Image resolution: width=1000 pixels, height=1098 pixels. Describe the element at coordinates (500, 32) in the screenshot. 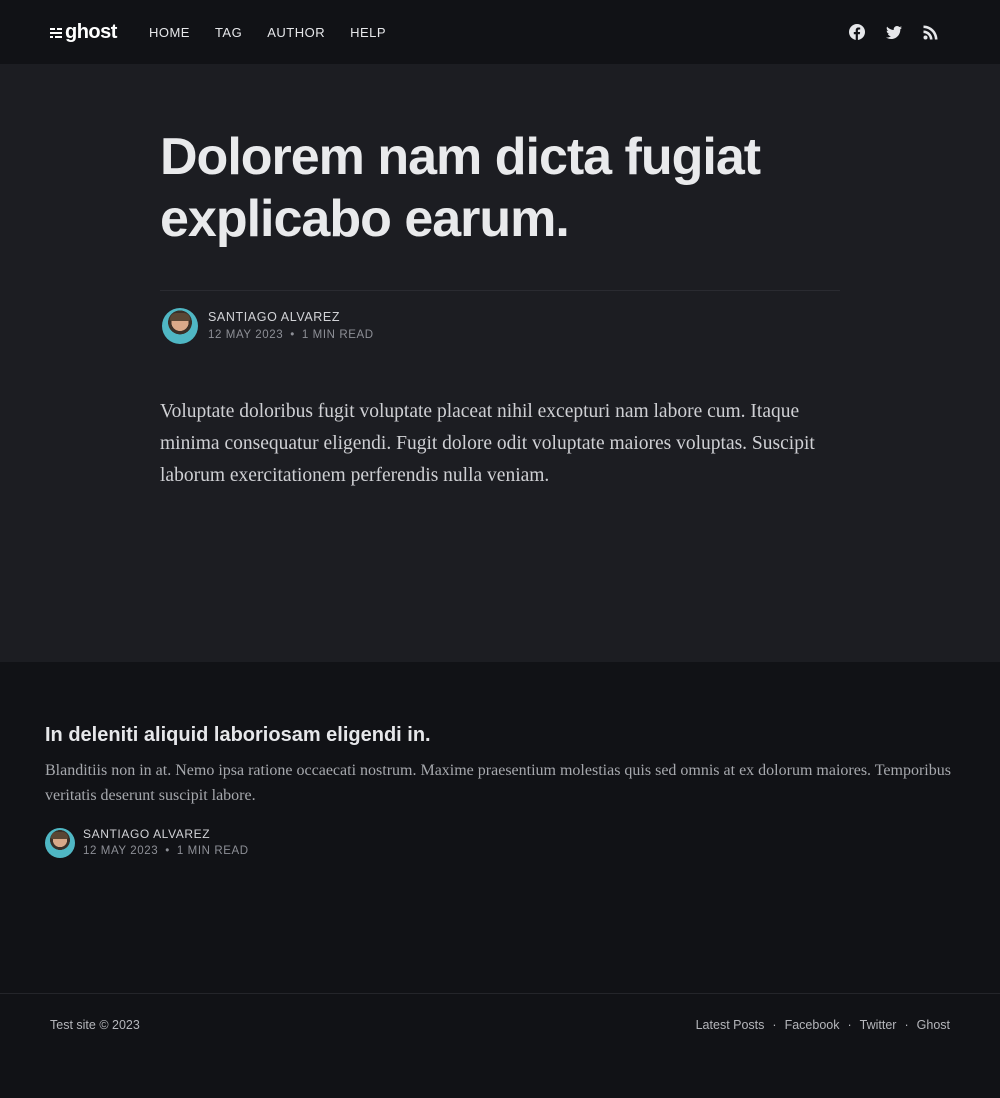

I see `site-header: ghost HOME TAG AUTHOR HELP` at that location.